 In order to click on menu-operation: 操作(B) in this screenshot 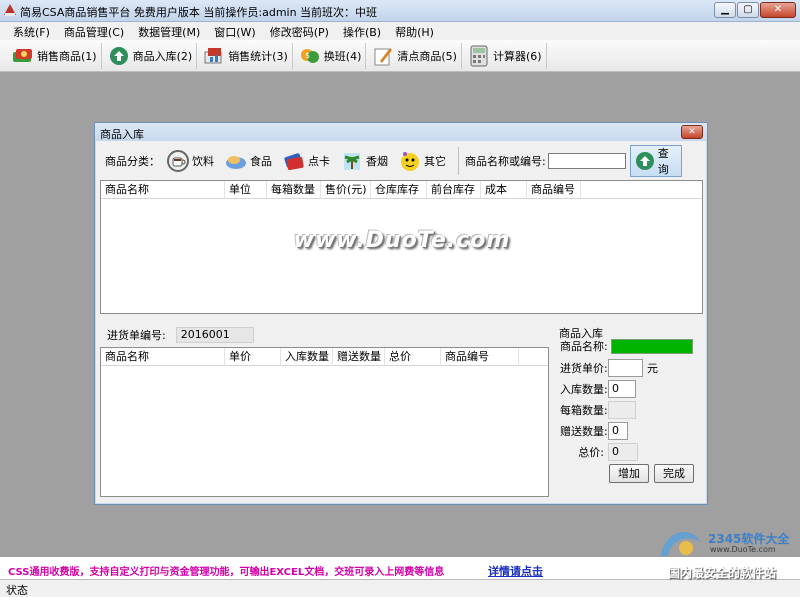, I will do `click(362, 31)`.